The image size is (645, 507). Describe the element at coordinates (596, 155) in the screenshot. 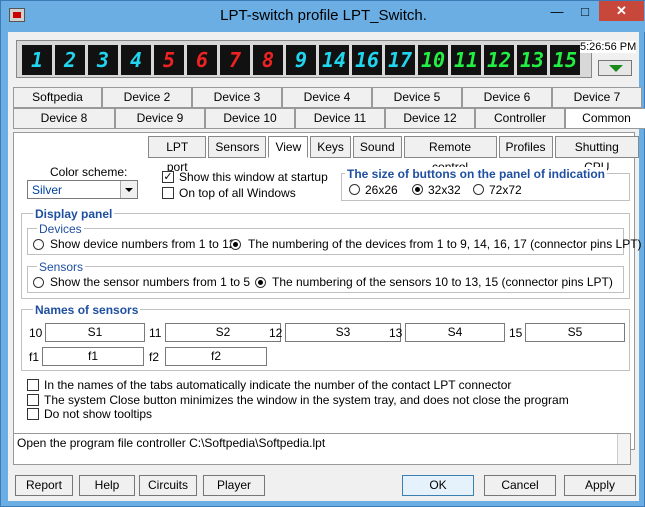

I see `subtab-shutting-cpu: Shutting CPU` at that location.